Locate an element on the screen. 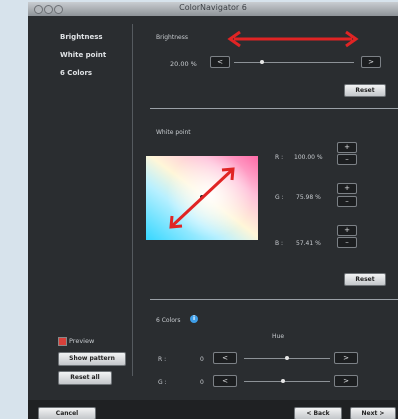 This screenshot has width=398, height=419. sidebar-item-6-colors: 6 Colors is located at coordinates (76, 73).